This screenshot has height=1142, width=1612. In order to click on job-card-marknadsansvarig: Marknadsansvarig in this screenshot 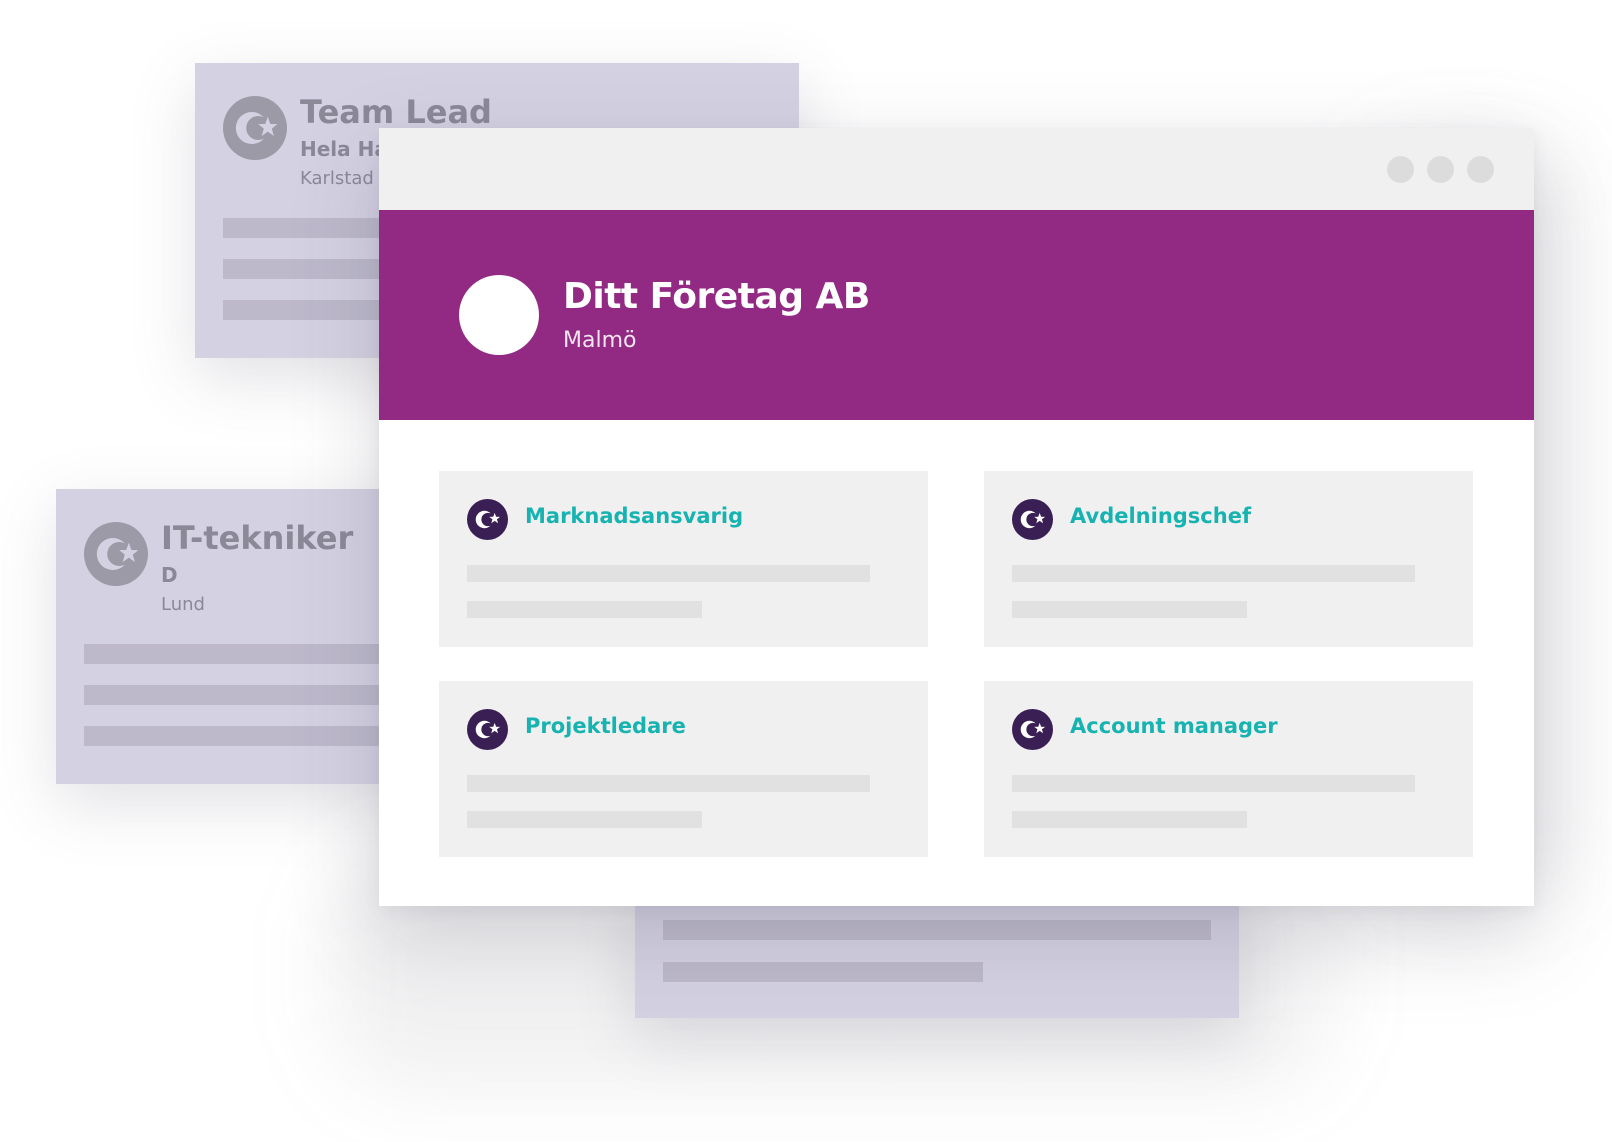, I will do `click(683, 559)`.